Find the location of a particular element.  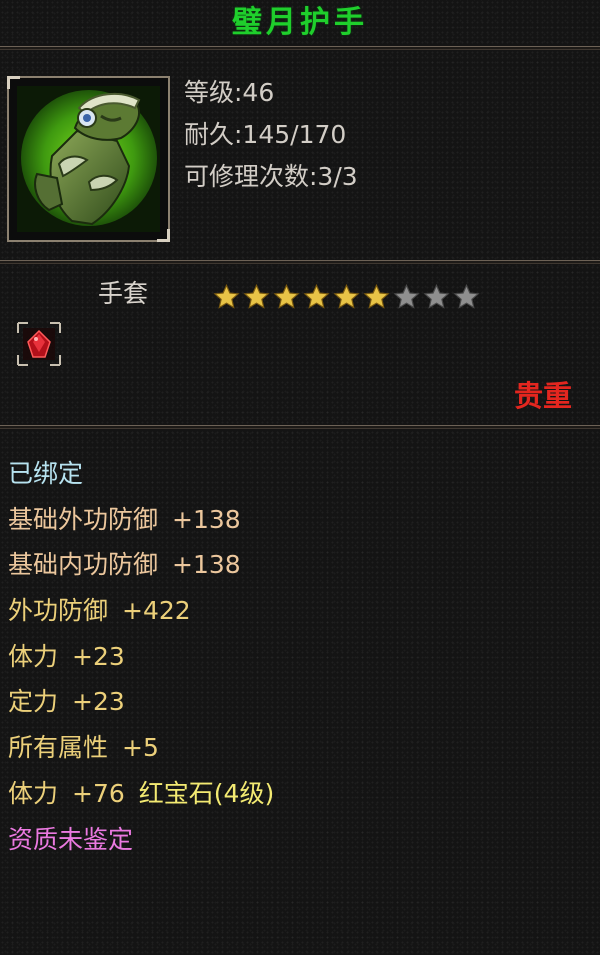

red-gem-icon is located at coordinates (39, 344).